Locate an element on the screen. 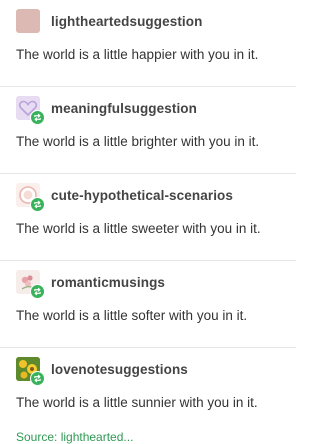  post-header: cute-hypothetical-scenarios is located at coordinates (124, 197).